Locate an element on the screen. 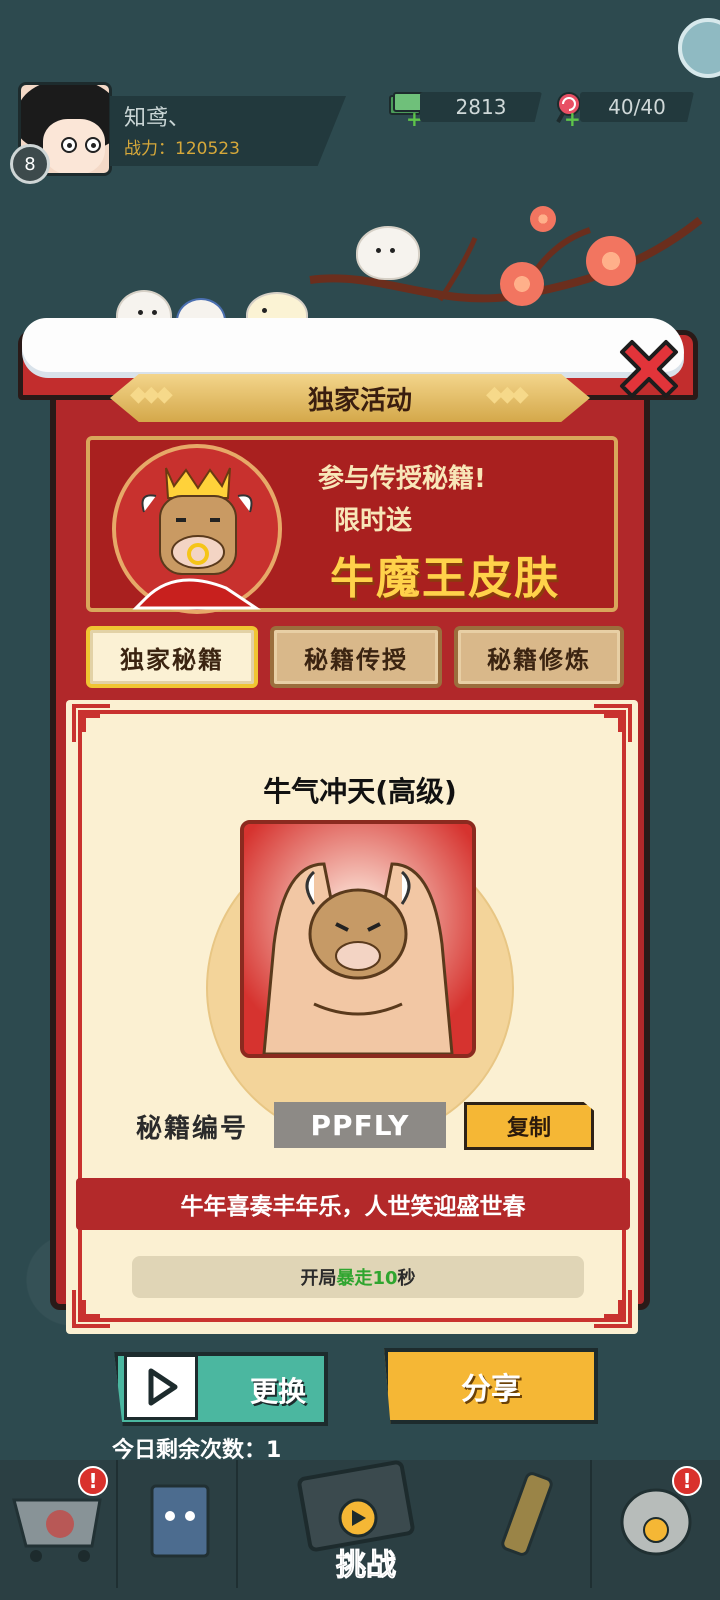 This screenshot has width=720, height=1600. banner-line-1: 参与传授秘籍! is located at coordinates (402, 479).